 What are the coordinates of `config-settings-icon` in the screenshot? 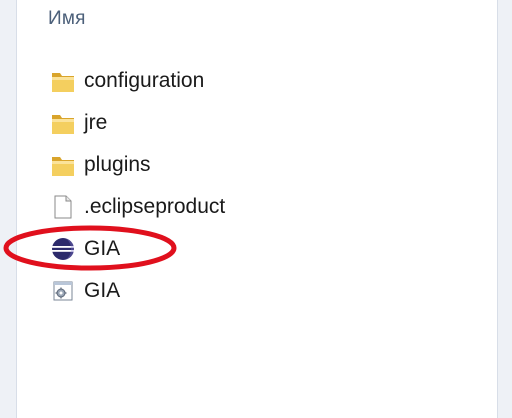 It's located at (63, 291).